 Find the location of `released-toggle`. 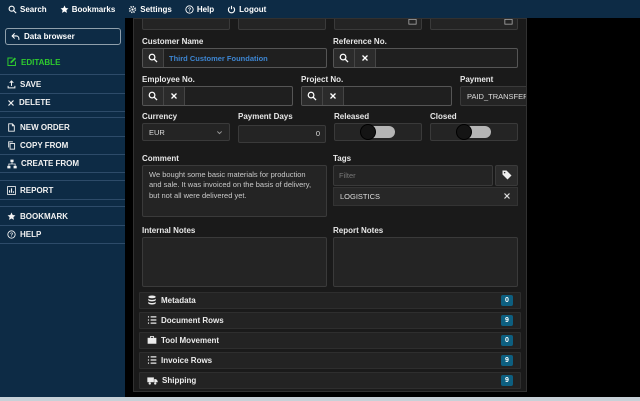

released-toggle is located at coordinates (377, 132).